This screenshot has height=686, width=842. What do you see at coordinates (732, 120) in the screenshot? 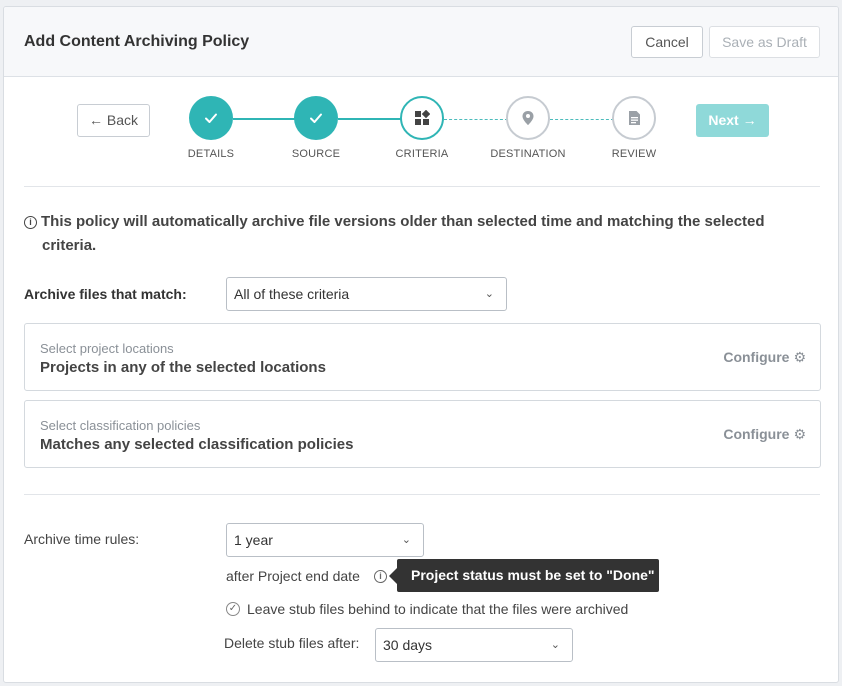
I see `next-button: Next →` at bounding box center [732, 120].